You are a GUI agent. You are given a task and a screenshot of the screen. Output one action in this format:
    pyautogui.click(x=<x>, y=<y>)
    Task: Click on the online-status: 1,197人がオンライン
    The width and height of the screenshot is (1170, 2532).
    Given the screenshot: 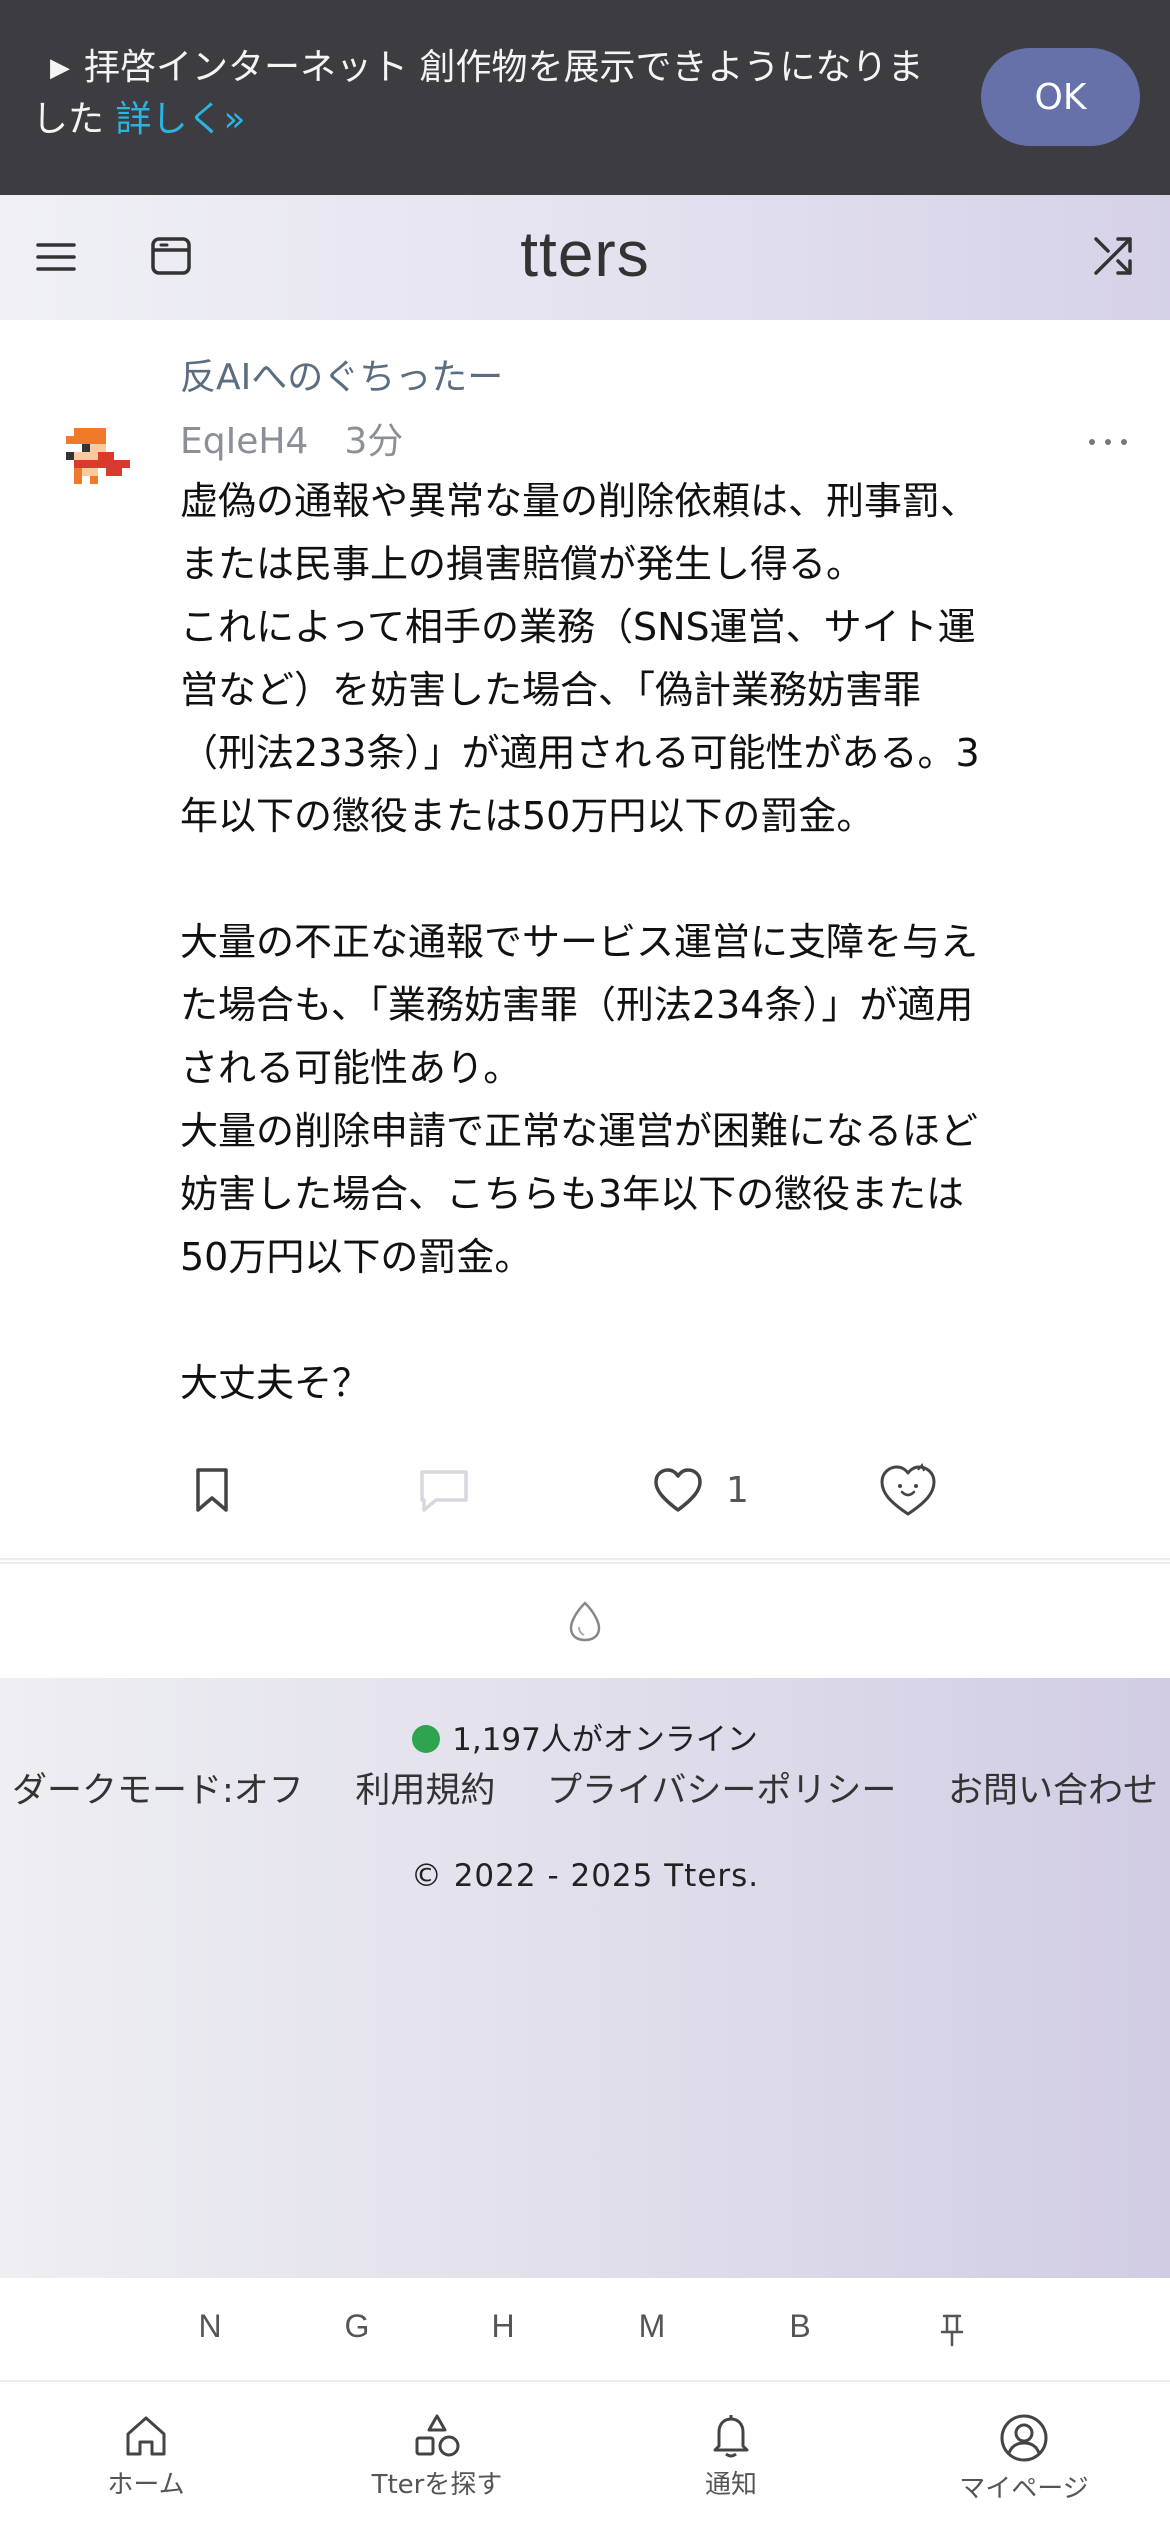 What is the action you would take?
    pyautogui.click(x=585, y=1736)
    